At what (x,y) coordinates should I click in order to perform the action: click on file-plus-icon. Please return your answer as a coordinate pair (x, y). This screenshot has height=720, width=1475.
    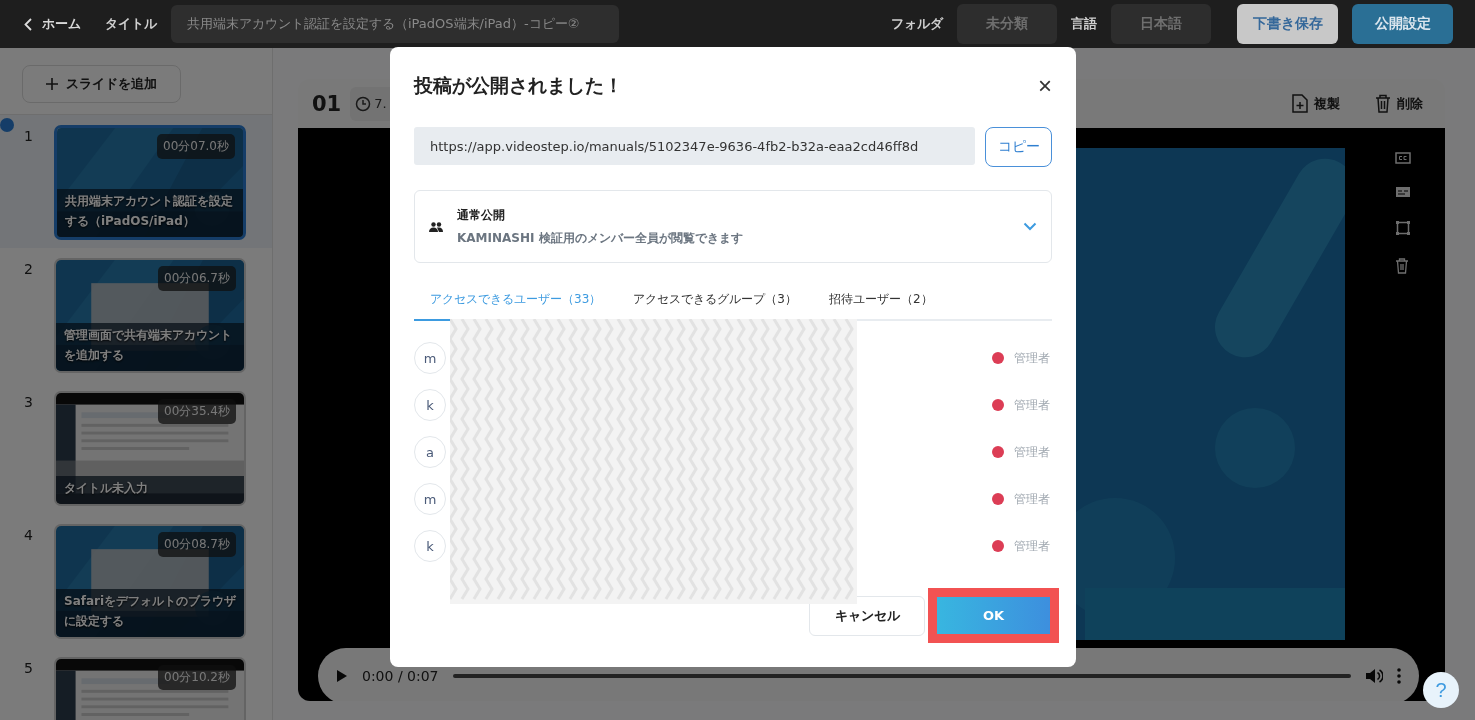
    Looking at the image, I should click on (1300, 103).